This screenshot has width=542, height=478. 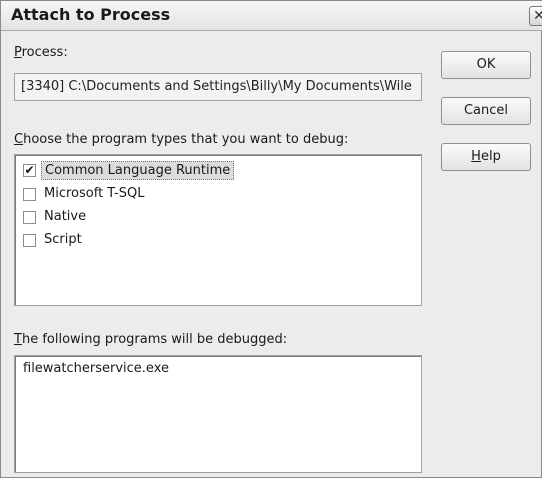 What do you see at coordinates (486, 65) in the screenshot?
I see `ok-button: OK` at bounding box center [486, 65].